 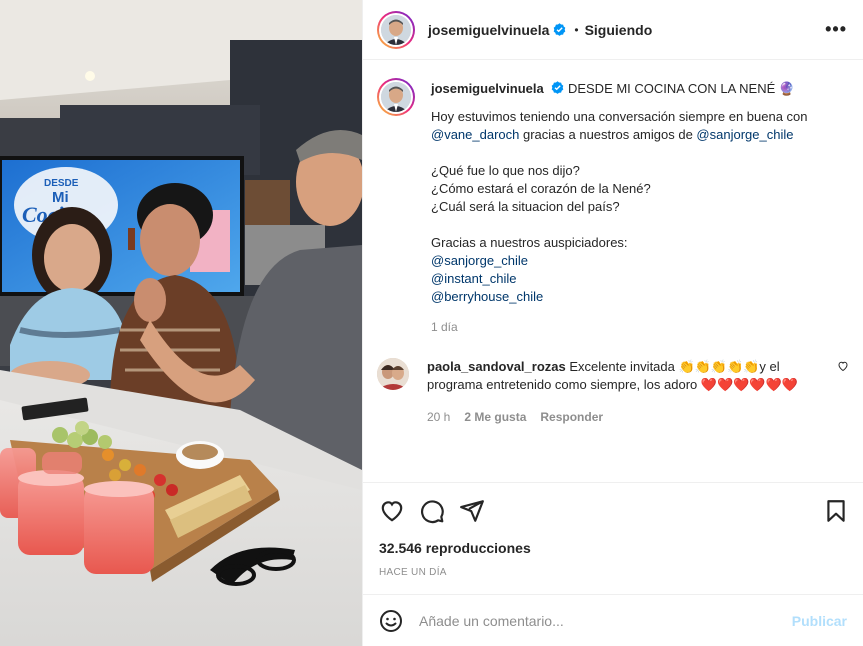 I want to click on comment-text: Excelente invitada, so click(x=624, y=366).